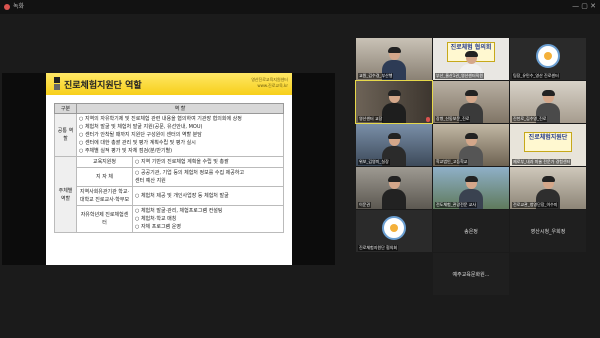 The image size is (600, 338). Describe the element at coordinates (471, 188) in the screenshot. I see `participant-video-tile: 전도체험_관광전문 교사` at that location.